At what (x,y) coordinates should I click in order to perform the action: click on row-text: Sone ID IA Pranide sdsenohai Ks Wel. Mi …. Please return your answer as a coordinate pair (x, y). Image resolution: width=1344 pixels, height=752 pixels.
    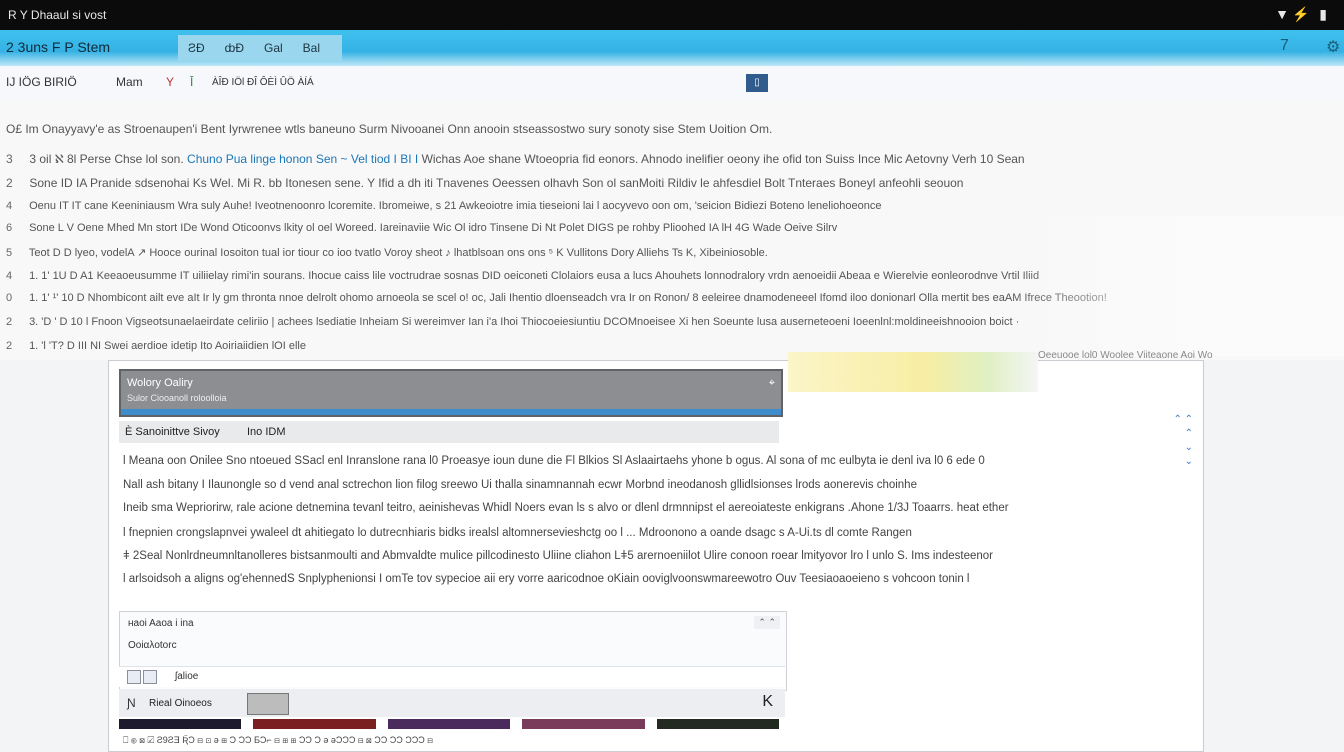
    Looking at the image, I should click on (496, 183).